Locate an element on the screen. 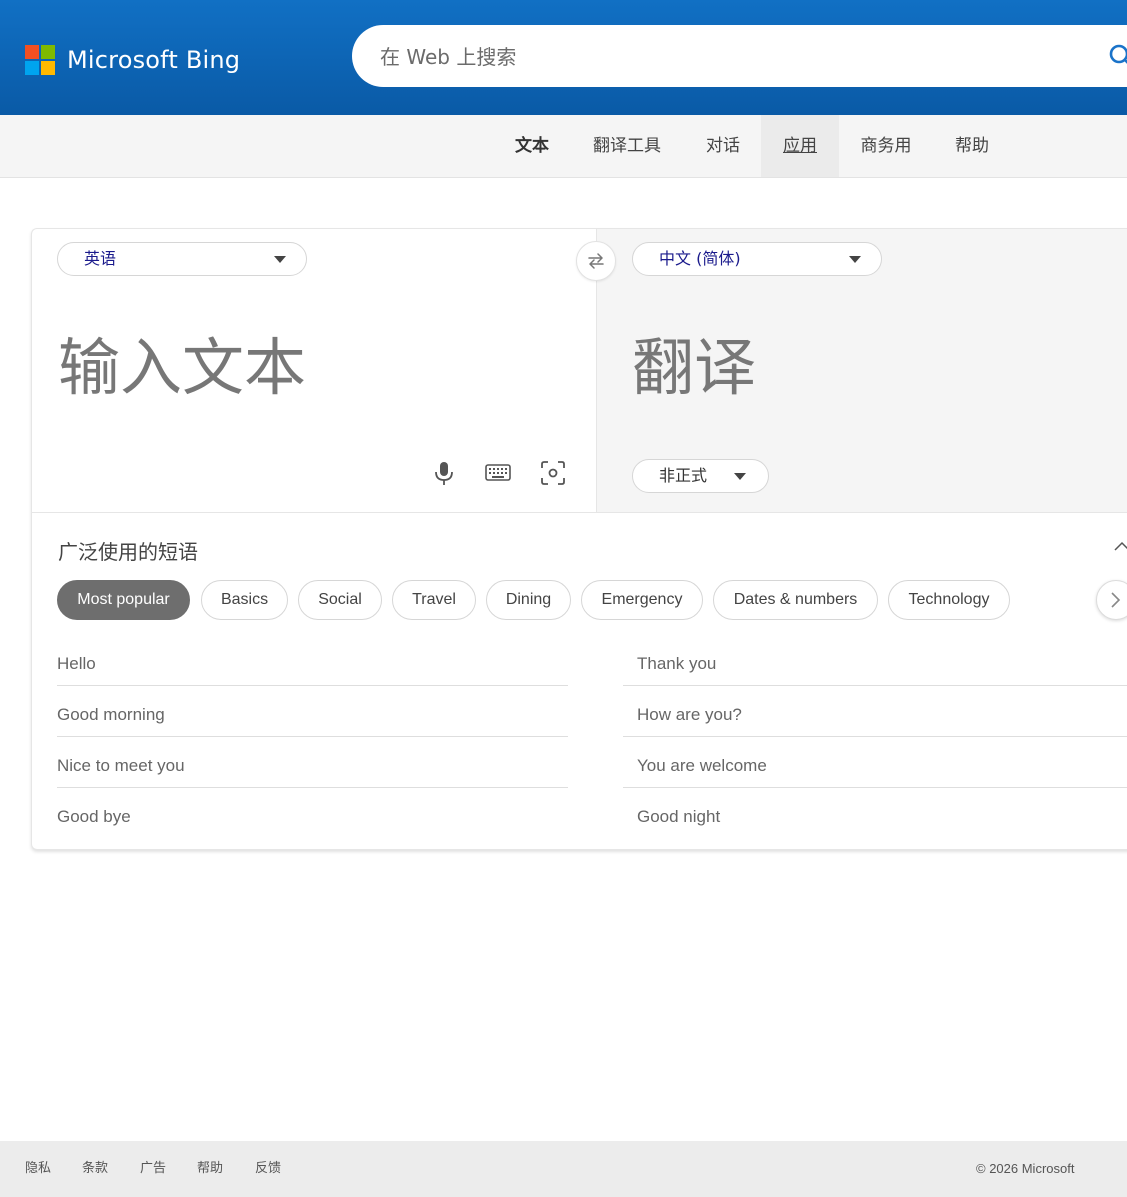  chip-dining: Dining is located at coordinates (528, 600).